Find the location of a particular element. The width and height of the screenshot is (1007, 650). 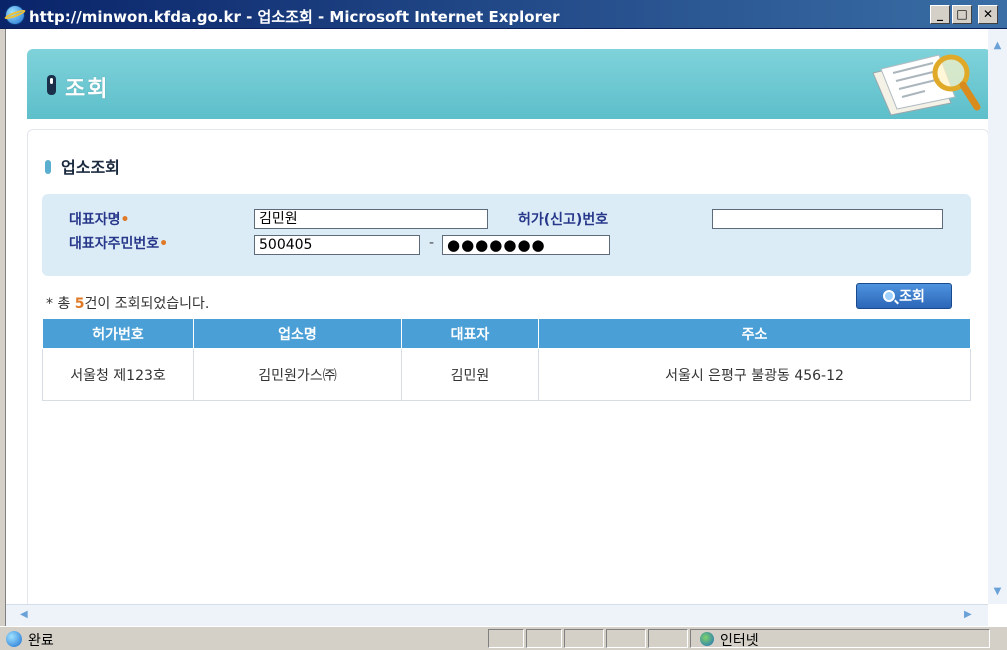

close-button: ✕ is located at coordinates (988, 14).